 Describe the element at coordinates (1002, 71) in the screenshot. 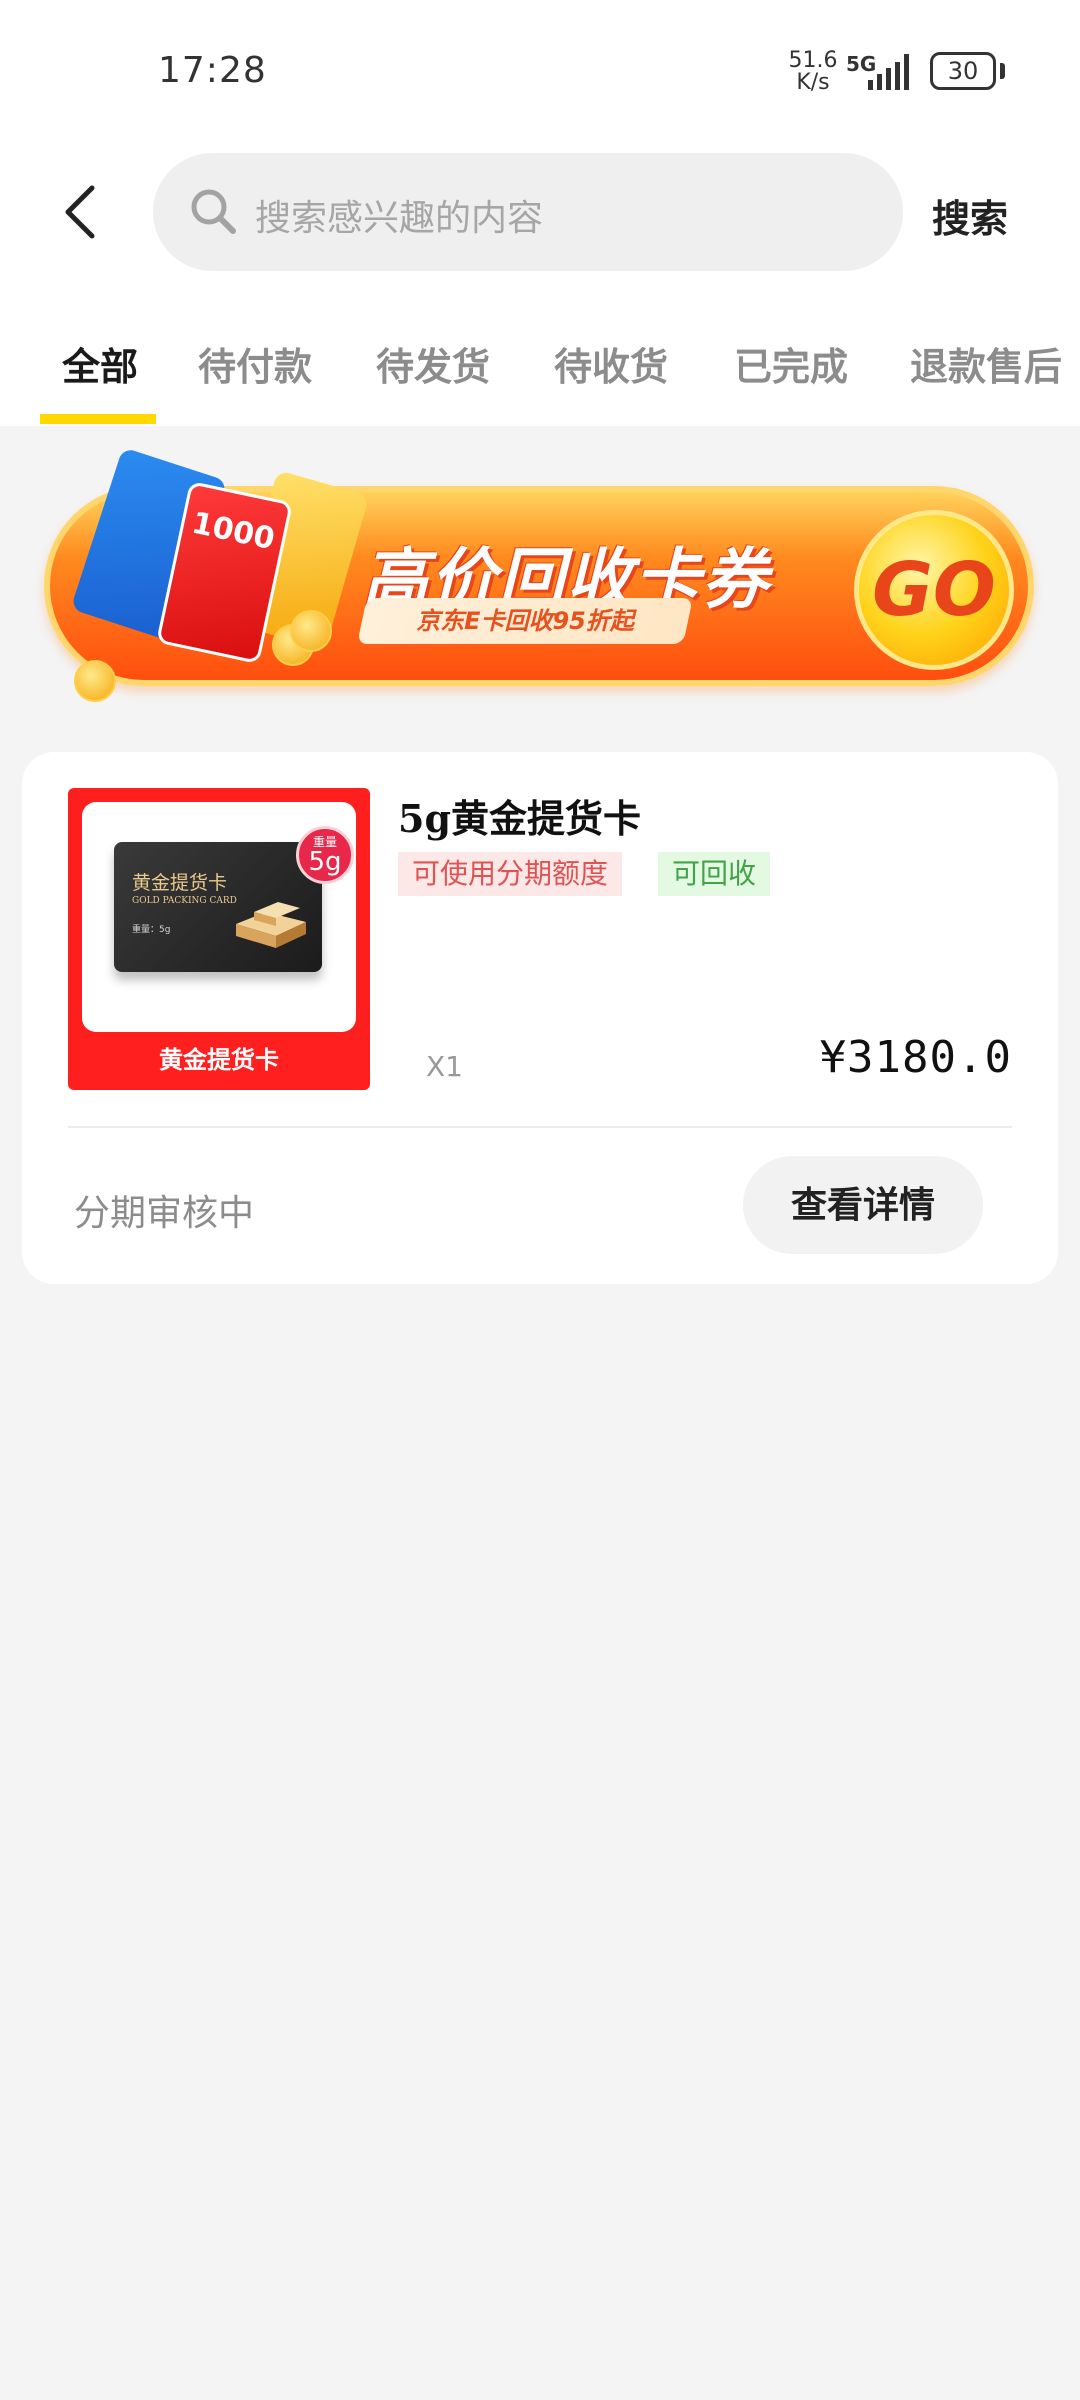

I see `battery-tip` at that location.